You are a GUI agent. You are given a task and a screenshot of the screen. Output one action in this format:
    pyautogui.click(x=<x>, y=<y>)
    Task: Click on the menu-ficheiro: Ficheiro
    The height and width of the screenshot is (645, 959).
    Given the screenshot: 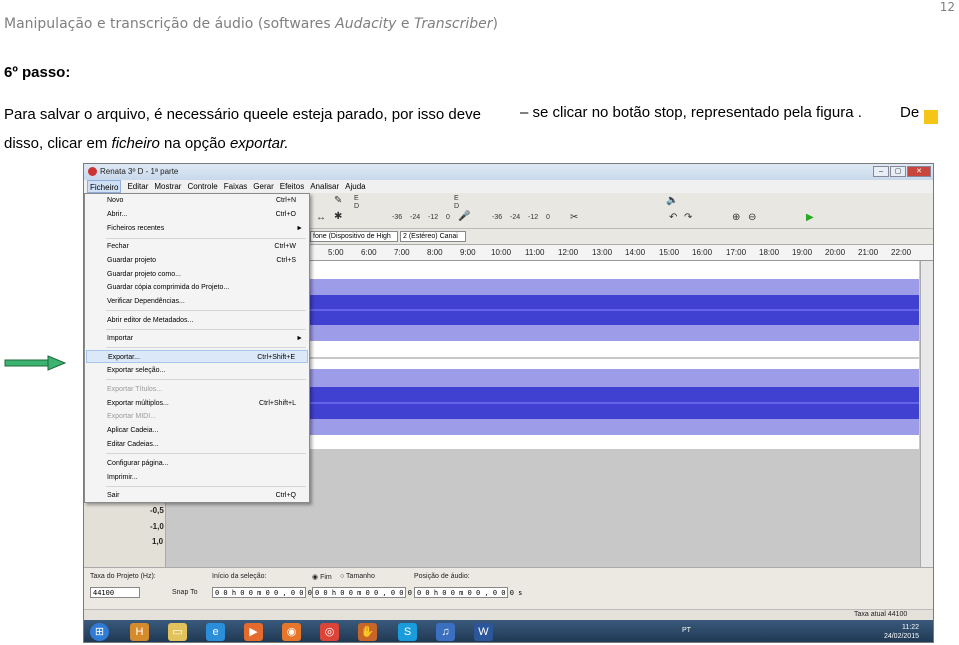 What is the action you would take?
    pyautogui.click(x=104, y=186)
    